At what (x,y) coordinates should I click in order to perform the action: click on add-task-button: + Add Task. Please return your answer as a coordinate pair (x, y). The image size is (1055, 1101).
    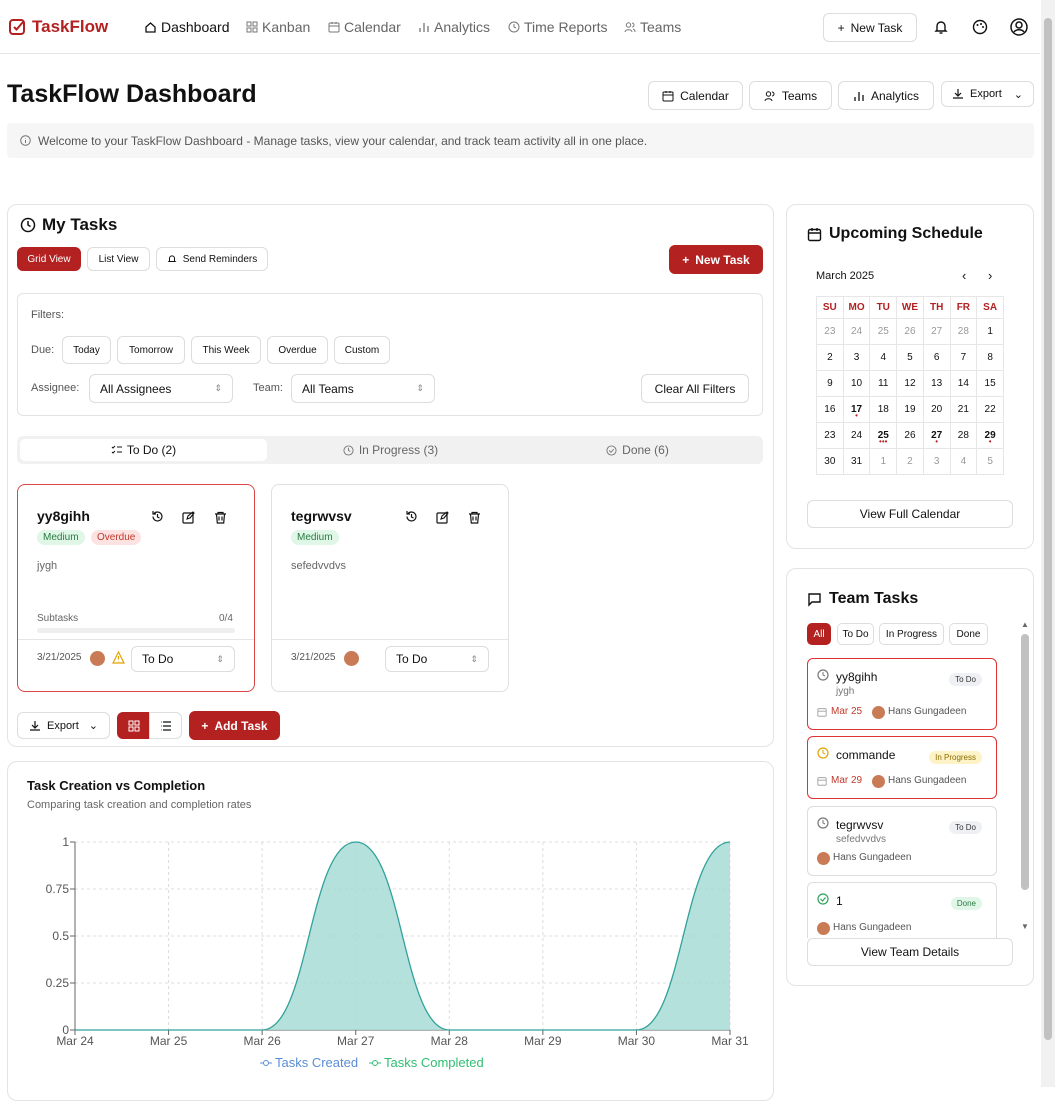
    Looking at the image, I should click on (234, 725).